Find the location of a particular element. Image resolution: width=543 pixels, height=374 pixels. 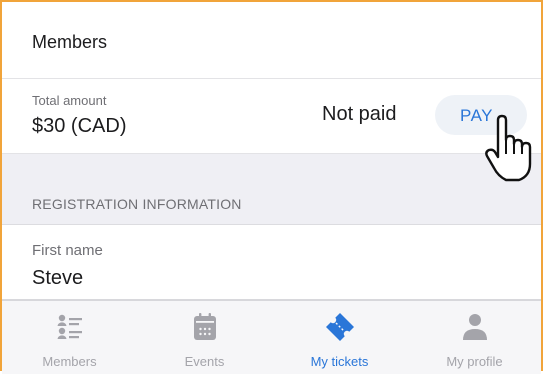

tab-my-tickets: My tickets is located at coordinates (339, 337).